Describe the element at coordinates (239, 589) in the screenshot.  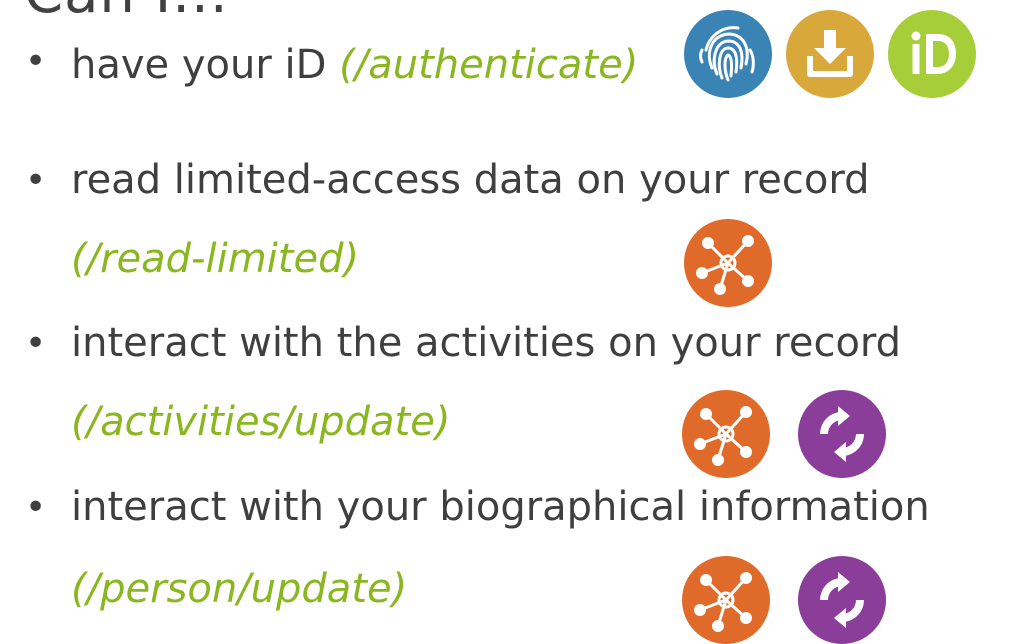
I see `item-scope: (/person/update)` at that location.